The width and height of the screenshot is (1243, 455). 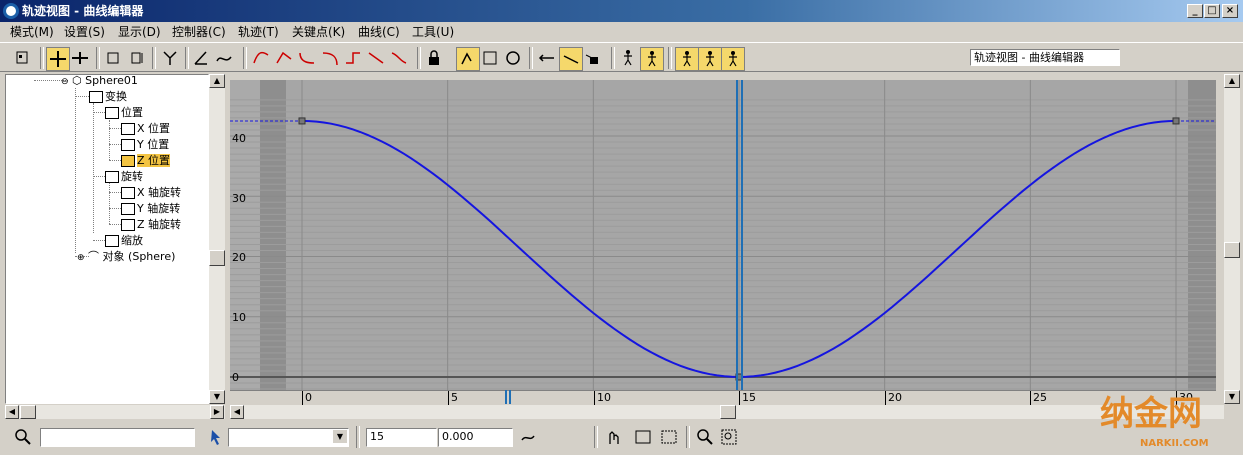 I want to click on window-title: 轨迹视图 - 曲线编辑器, so click(x=83, y=11).